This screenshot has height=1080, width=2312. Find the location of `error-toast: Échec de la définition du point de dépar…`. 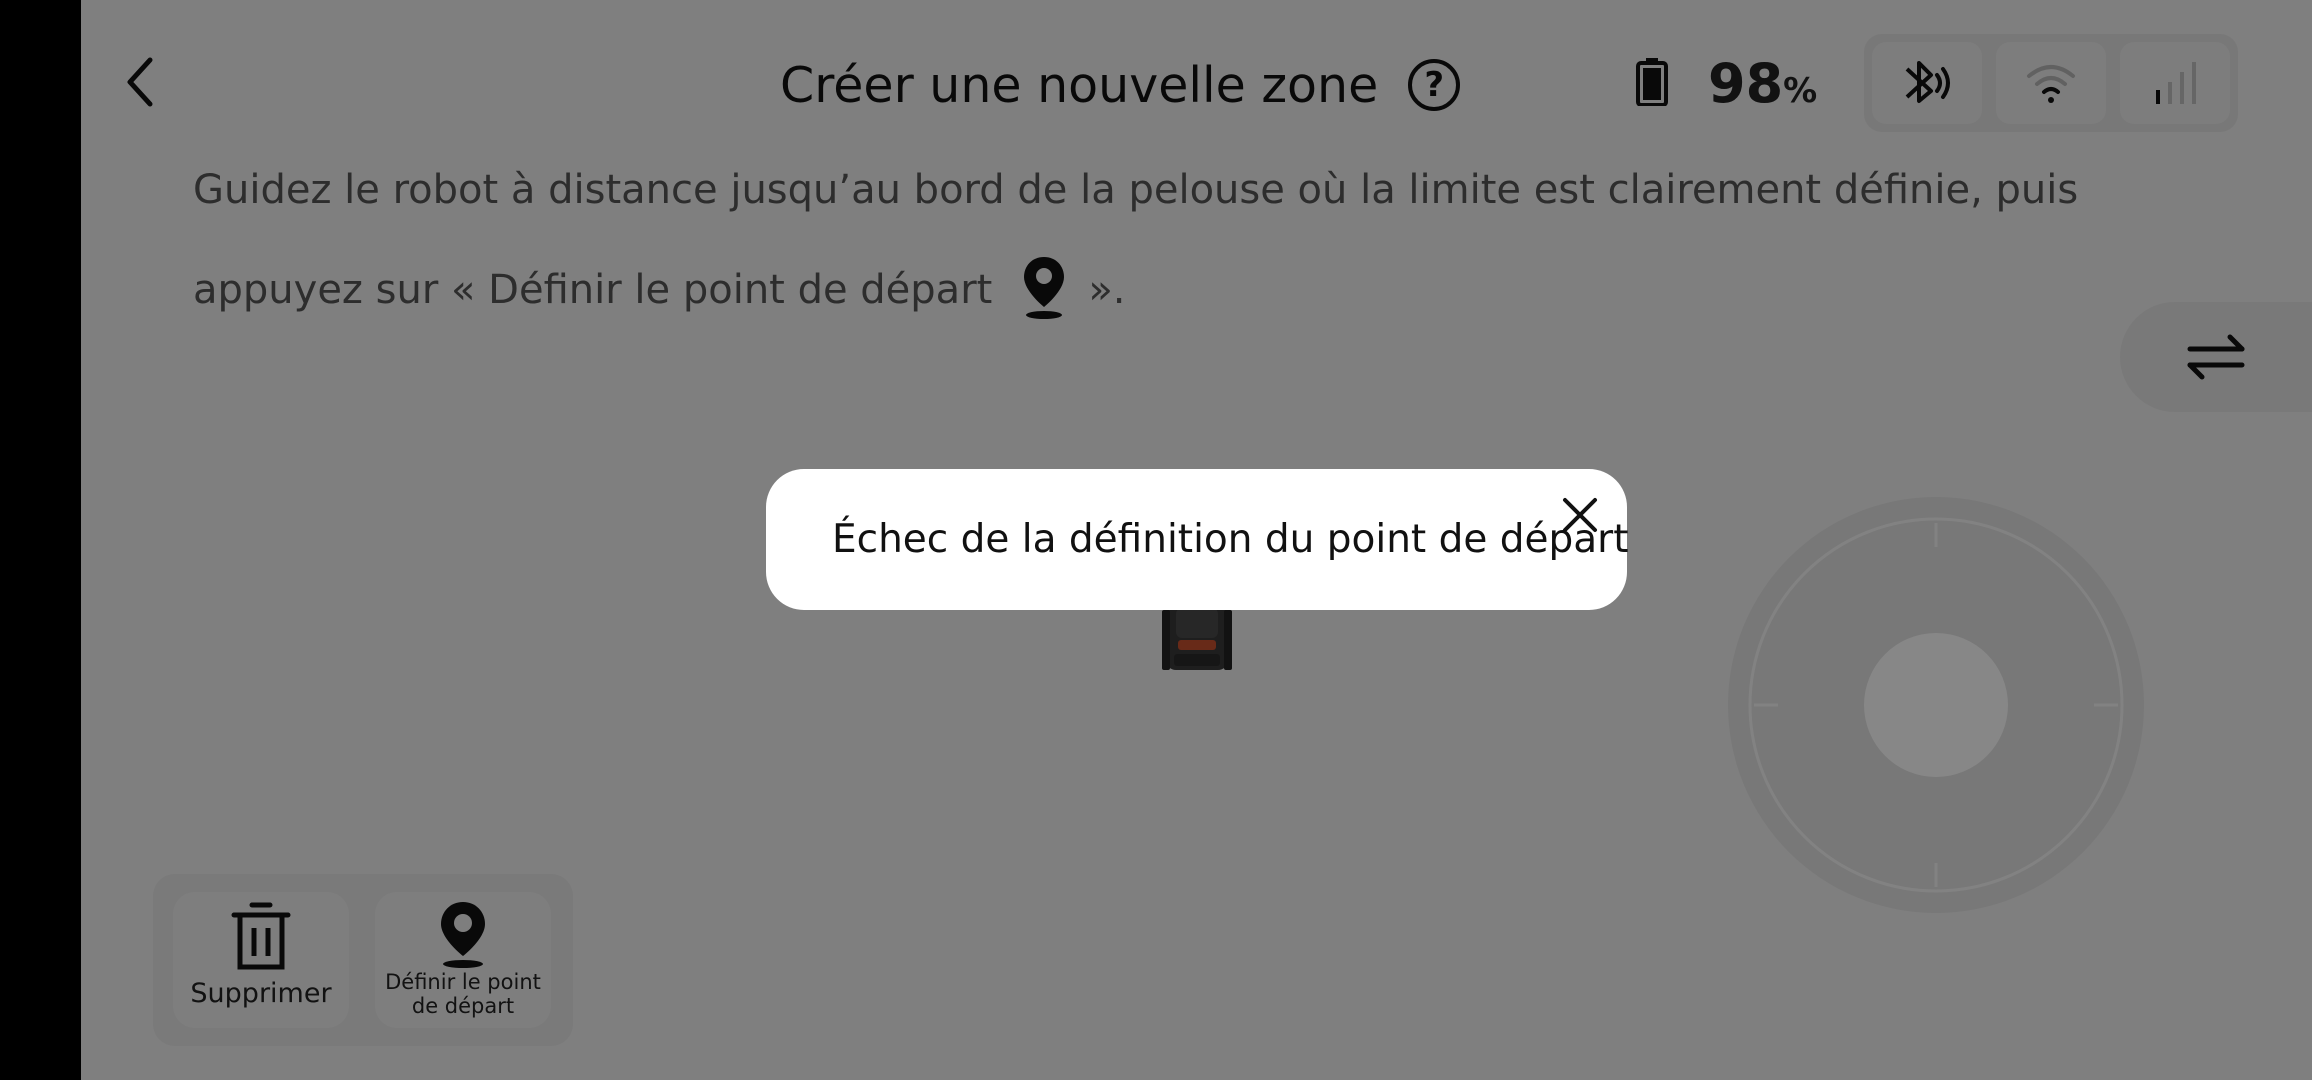

error-toast: Échec de la définition du point de dépar… is located at coordinates (1197, 539).